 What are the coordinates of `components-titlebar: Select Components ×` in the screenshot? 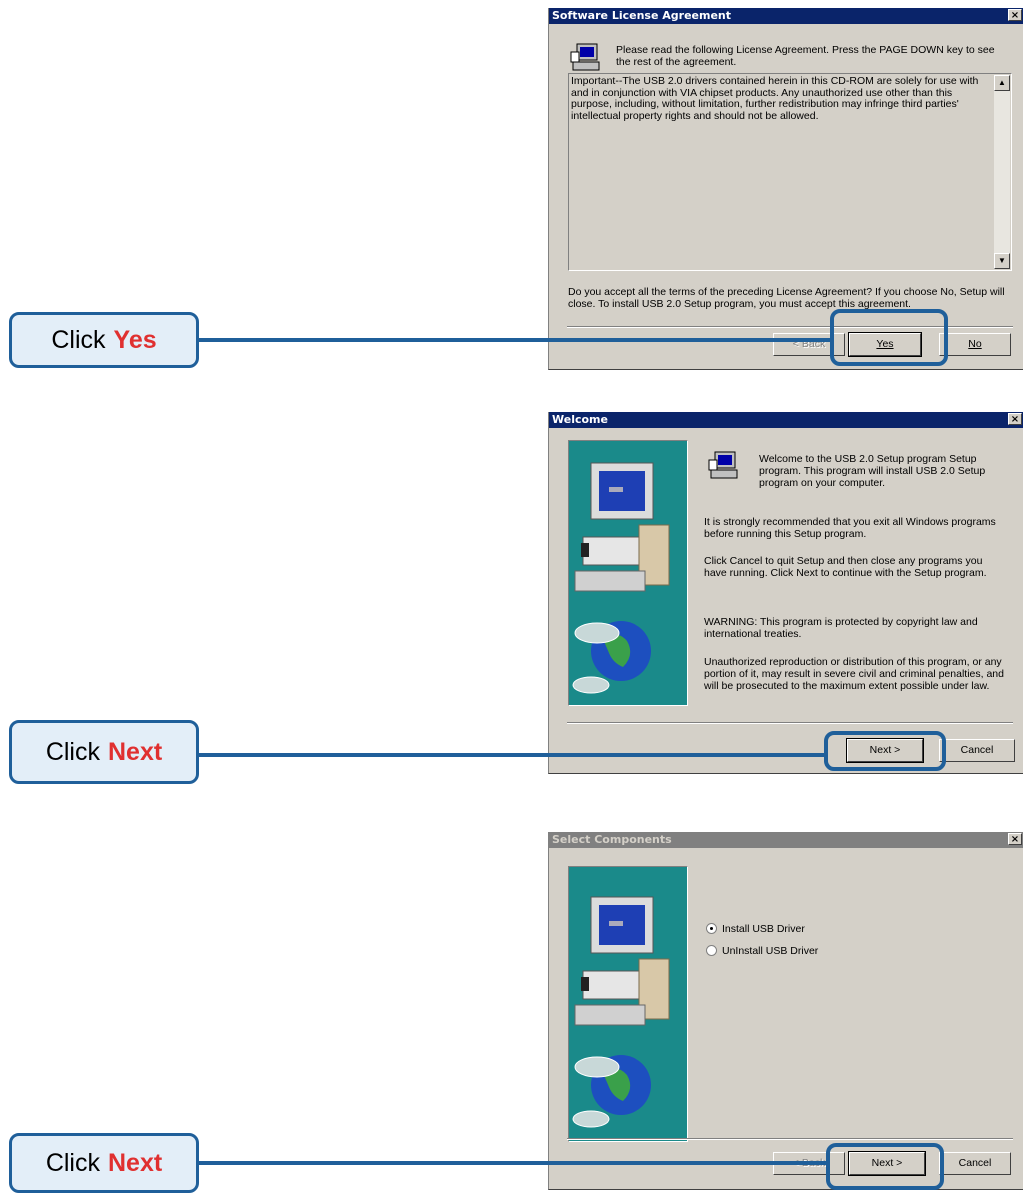 It's located at (786, 840).